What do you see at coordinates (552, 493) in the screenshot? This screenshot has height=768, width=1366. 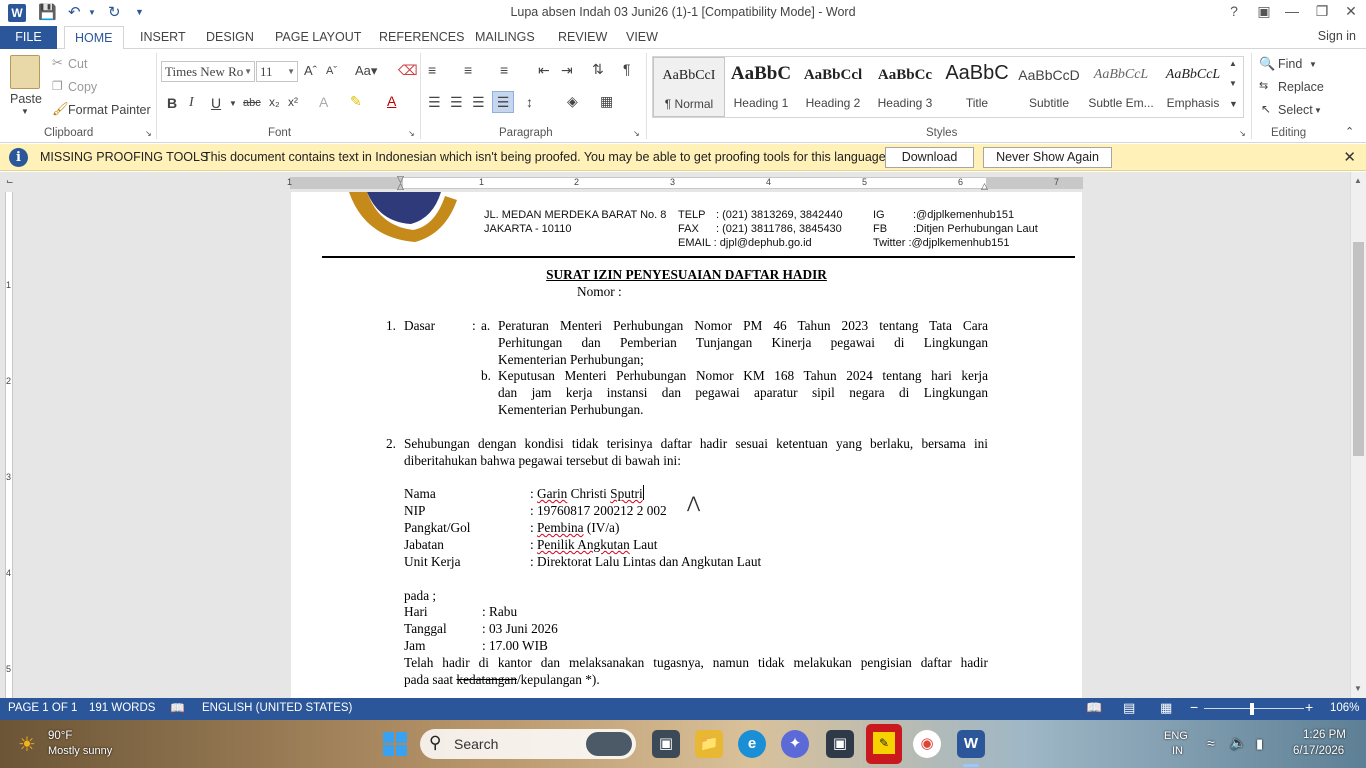 I see `misspelled-word: Garin` at bounding box center [552, 493].